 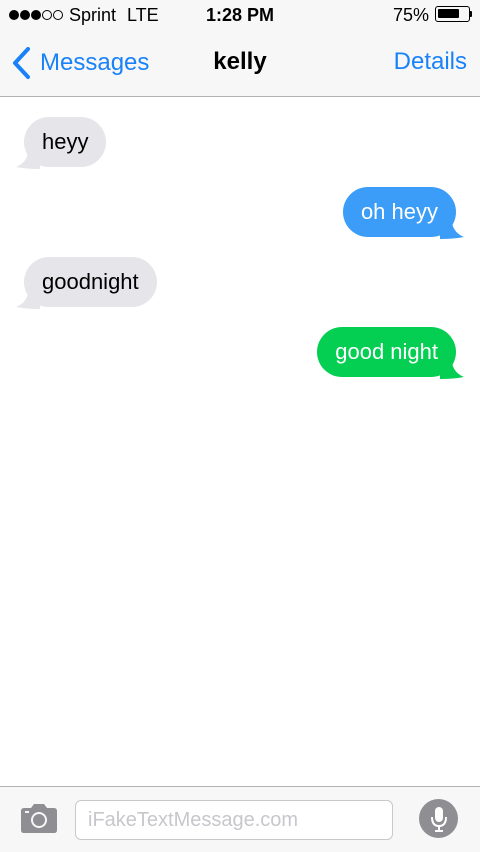 What do you see at coordinates (90, 282) in the screenshot?
I see `message-bubble: goodnight` at bounding box center [90, 282].